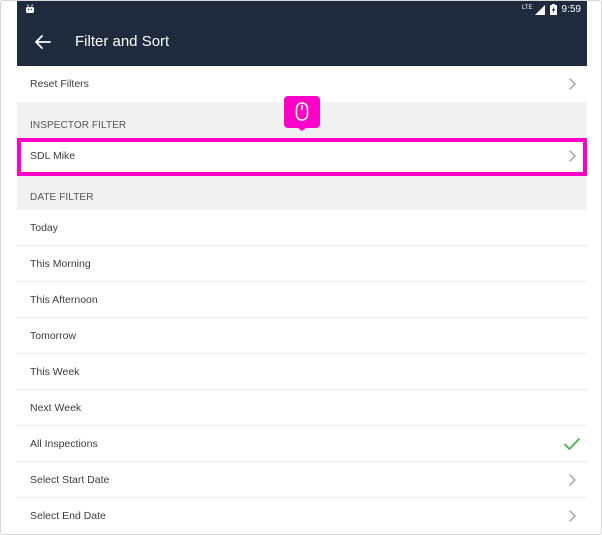  I want to click on battery-charging-icon, so click(553, 9).